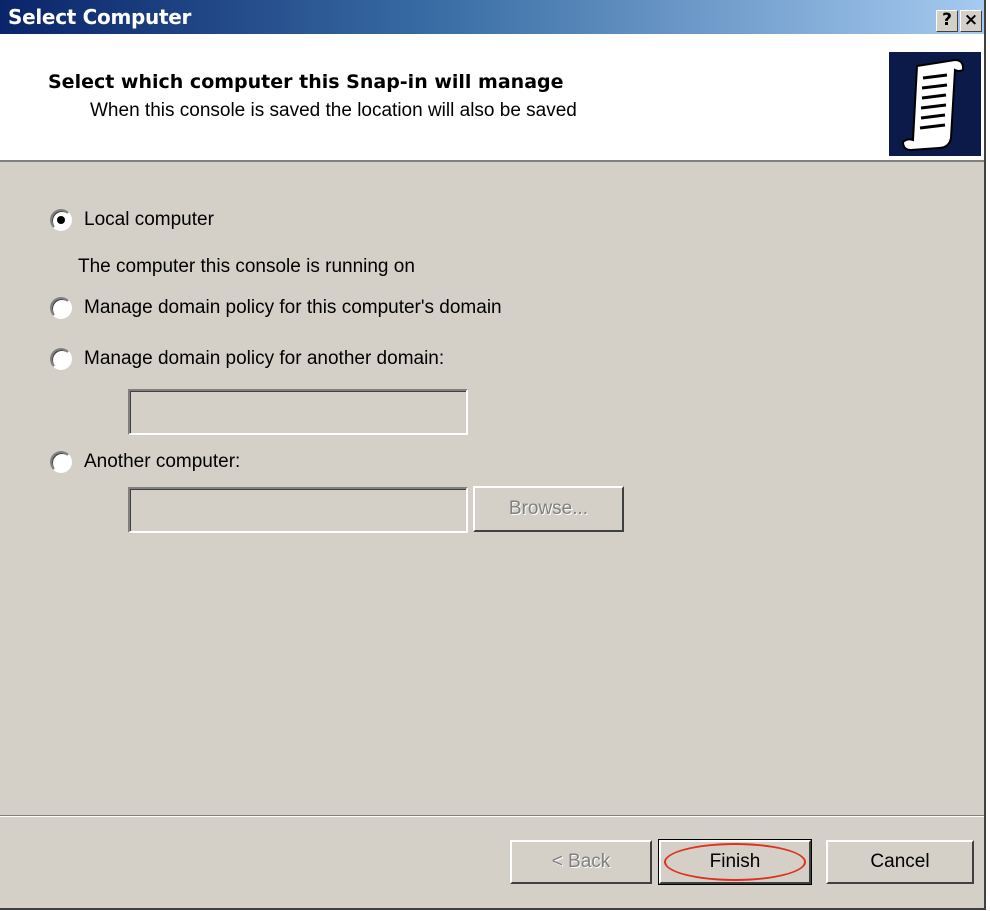  I want to click on radio-local-computer: Local computer, so click(132, 220).